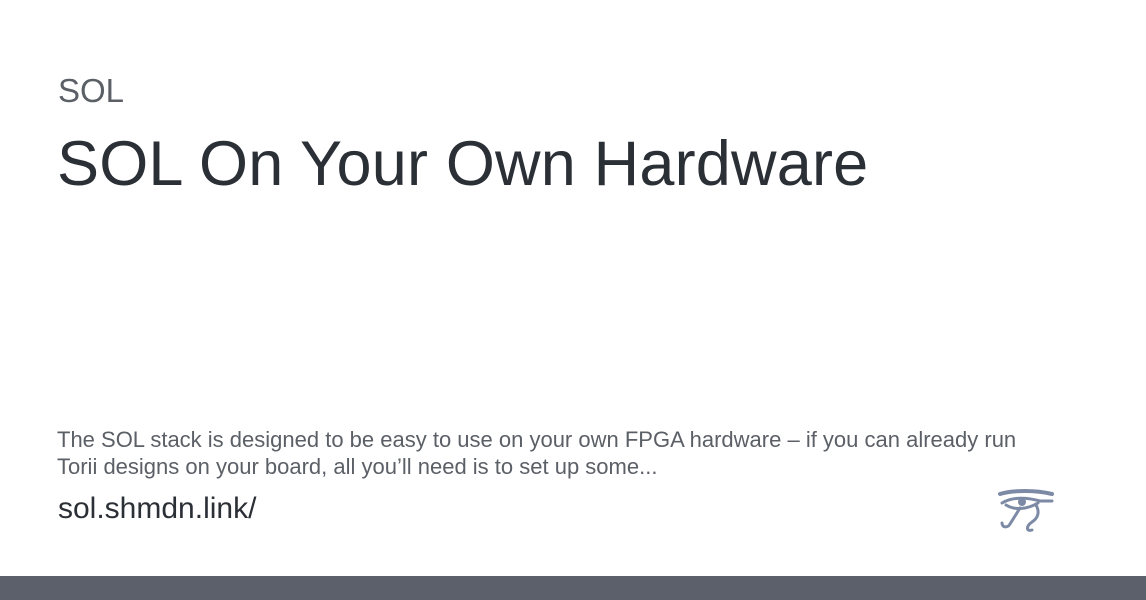  What do you see at coordinates (1026, 510) in the screenshot?
I see `eye-of-horus-icon` at bounding box center [1026, 510].